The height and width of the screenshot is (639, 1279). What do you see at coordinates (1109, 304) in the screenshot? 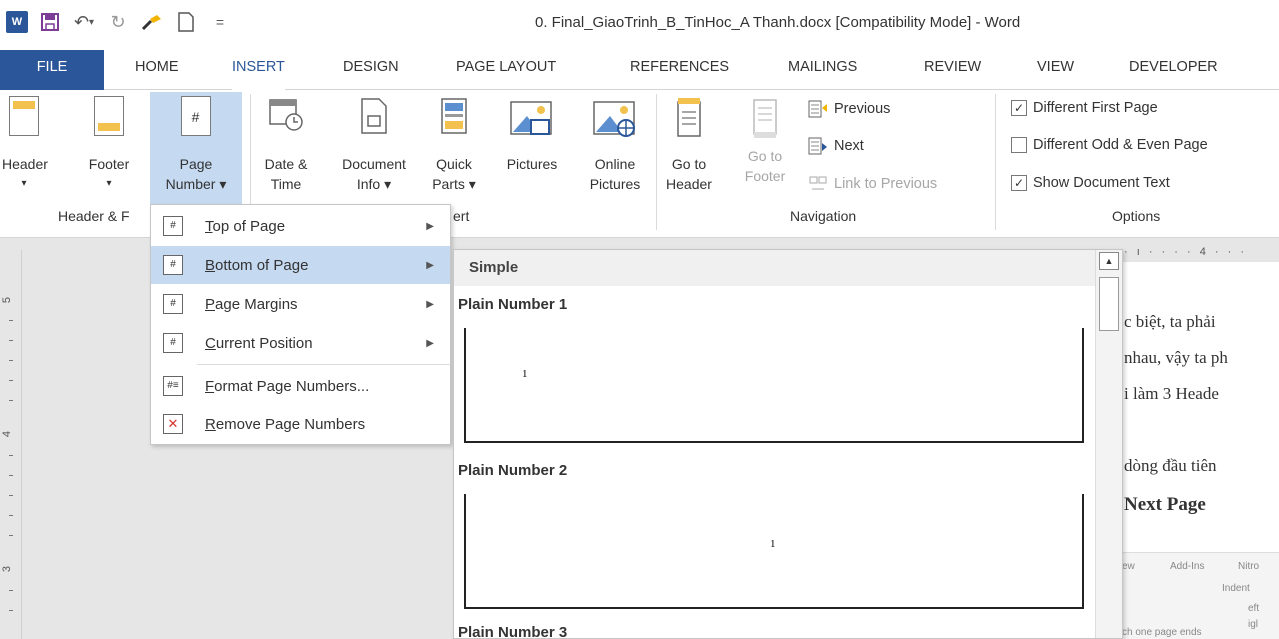
I see `scroll-thumb` at bounding box center [1109, 304].